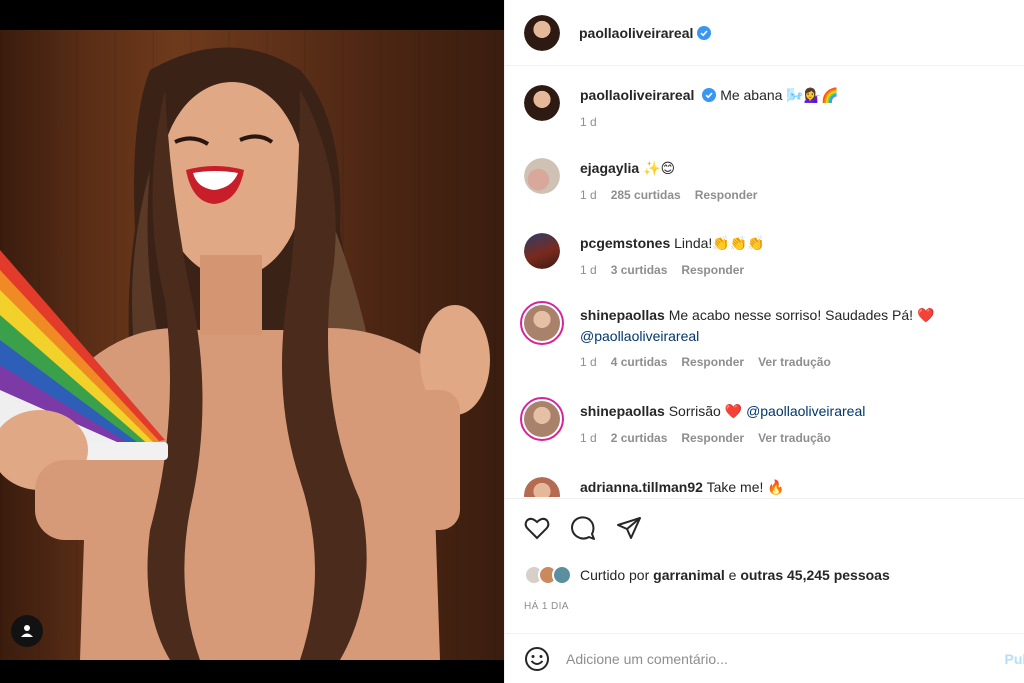 Image resolution: width=1024 pixels, height=683 pixels. What do you see at coordinates (693, 243) in the screenshot?
I see `comment-text: Linda!` at bounding box center [693, 243].